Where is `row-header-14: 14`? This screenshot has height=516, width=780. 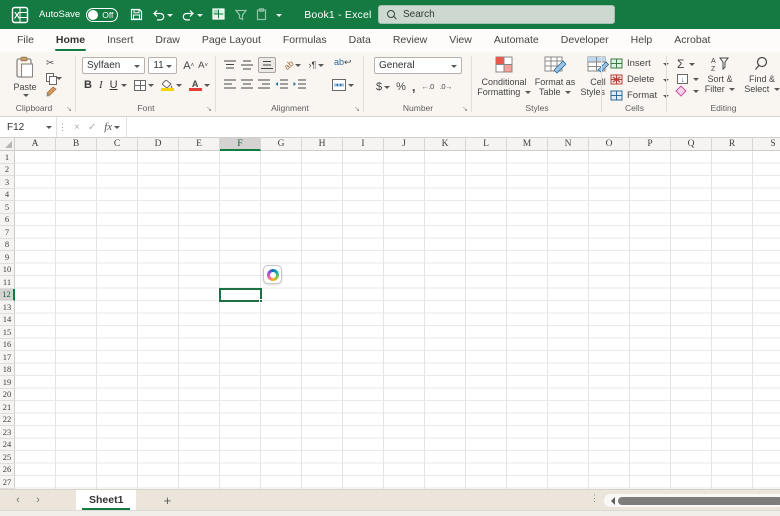
row-header-14: 14 is located at coordinates (7, 319).